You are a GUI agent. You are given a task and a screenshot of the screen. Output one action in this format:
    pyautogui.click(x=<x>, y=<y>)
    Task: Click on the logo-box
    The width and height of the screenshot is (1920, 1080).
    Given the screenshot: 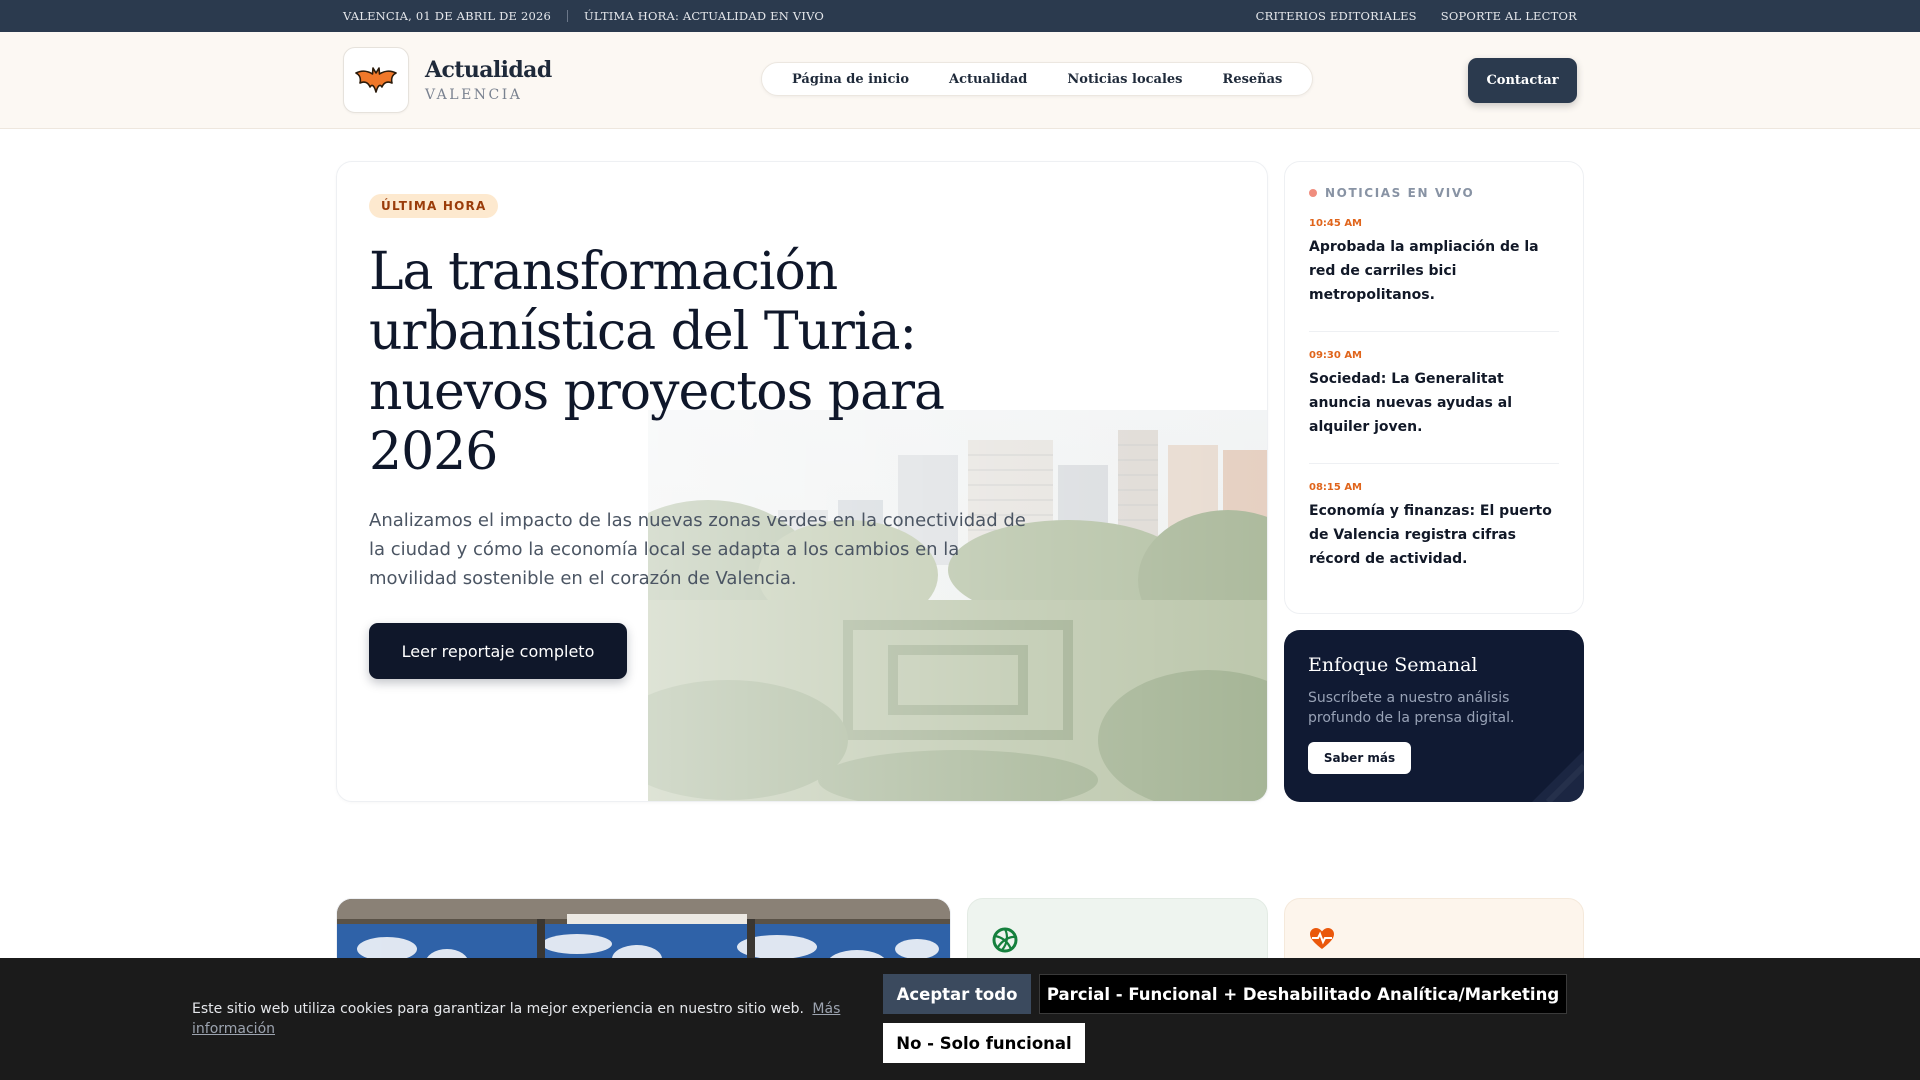 What is the action you would take?
    pyautogui.click(x=376, y=80)
    